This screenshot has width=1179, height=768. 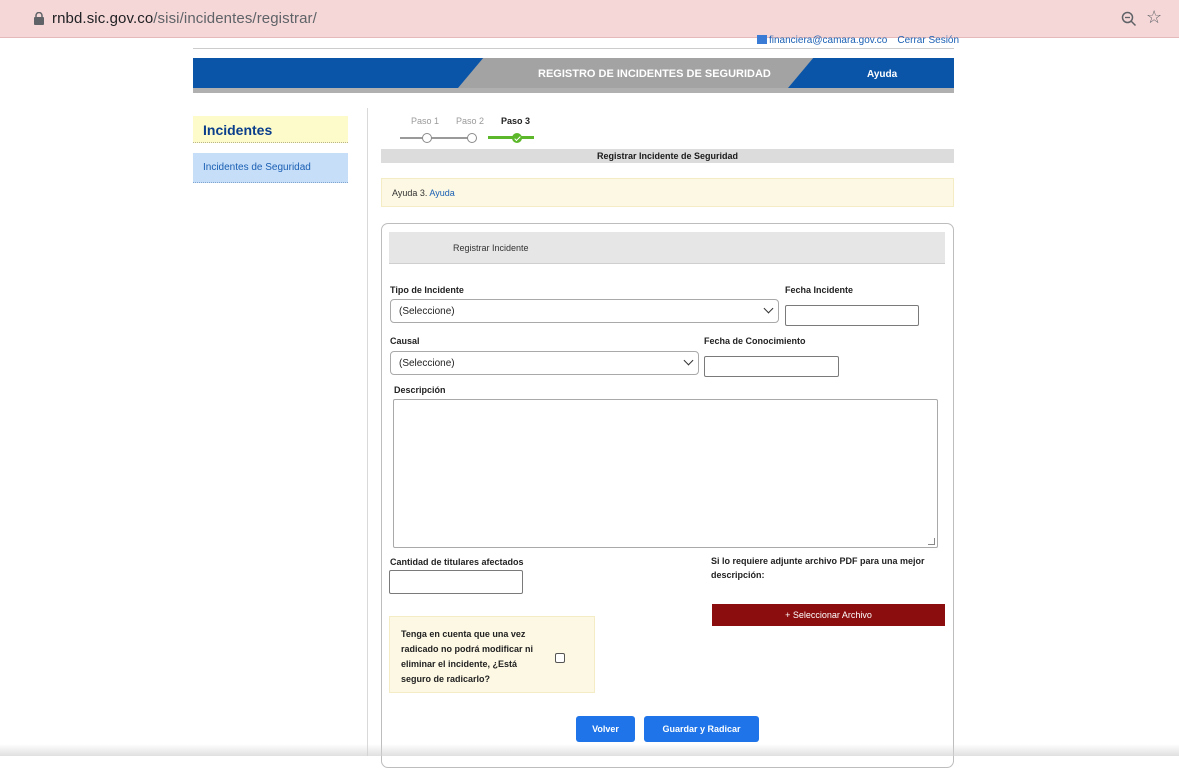 I want to click on causal-label: Causal, so click(x=405, y=341).